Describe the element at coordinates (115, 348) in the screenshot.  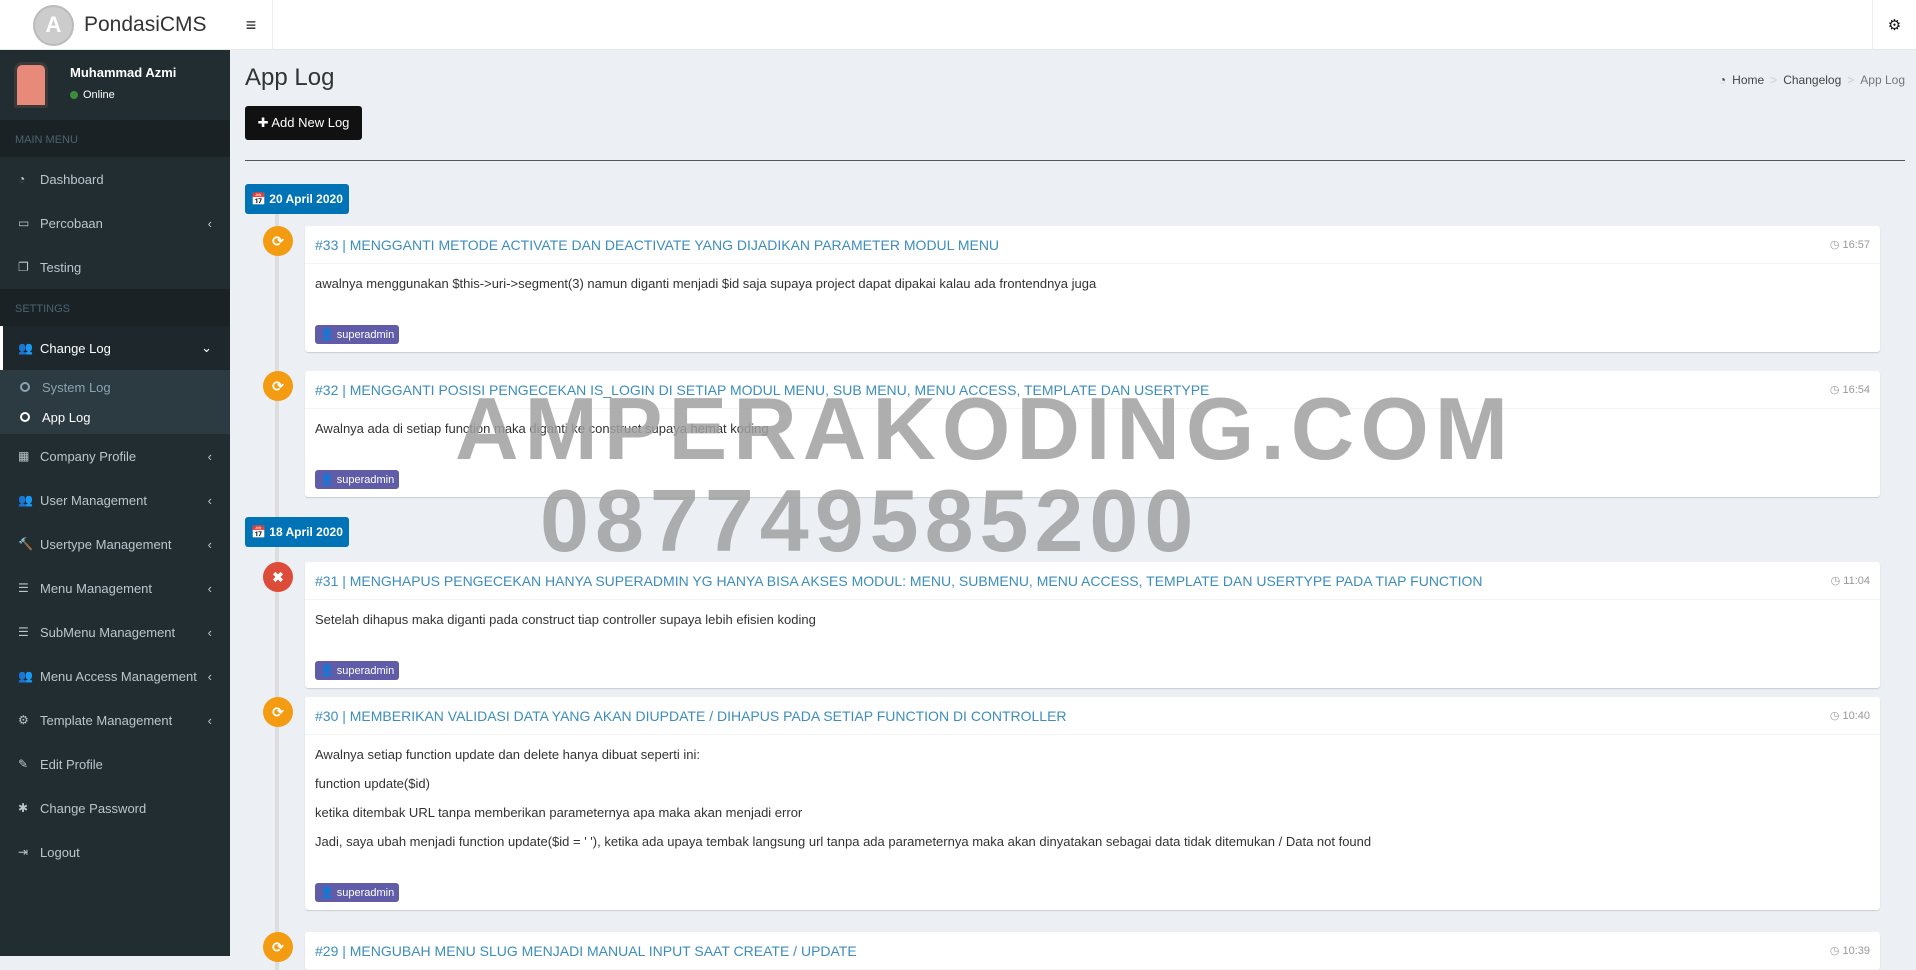
I see `sidebar-item-change-log: 👥 Change Log ⌄` at that location.